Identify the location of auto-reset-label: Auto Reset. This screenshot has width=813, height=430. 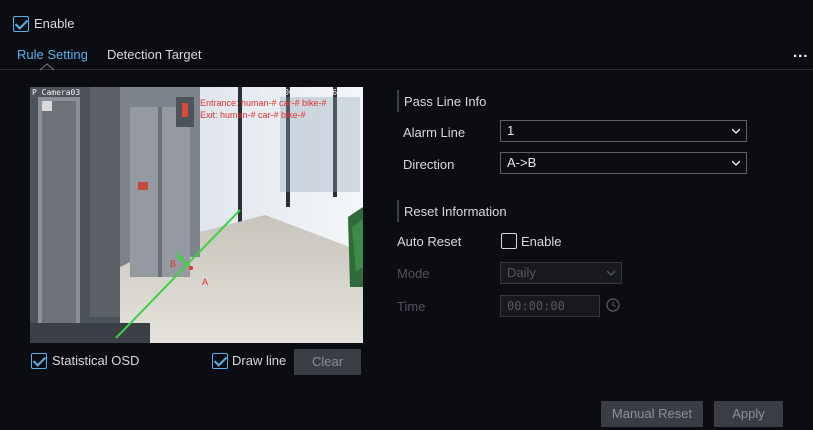
(429, 241).